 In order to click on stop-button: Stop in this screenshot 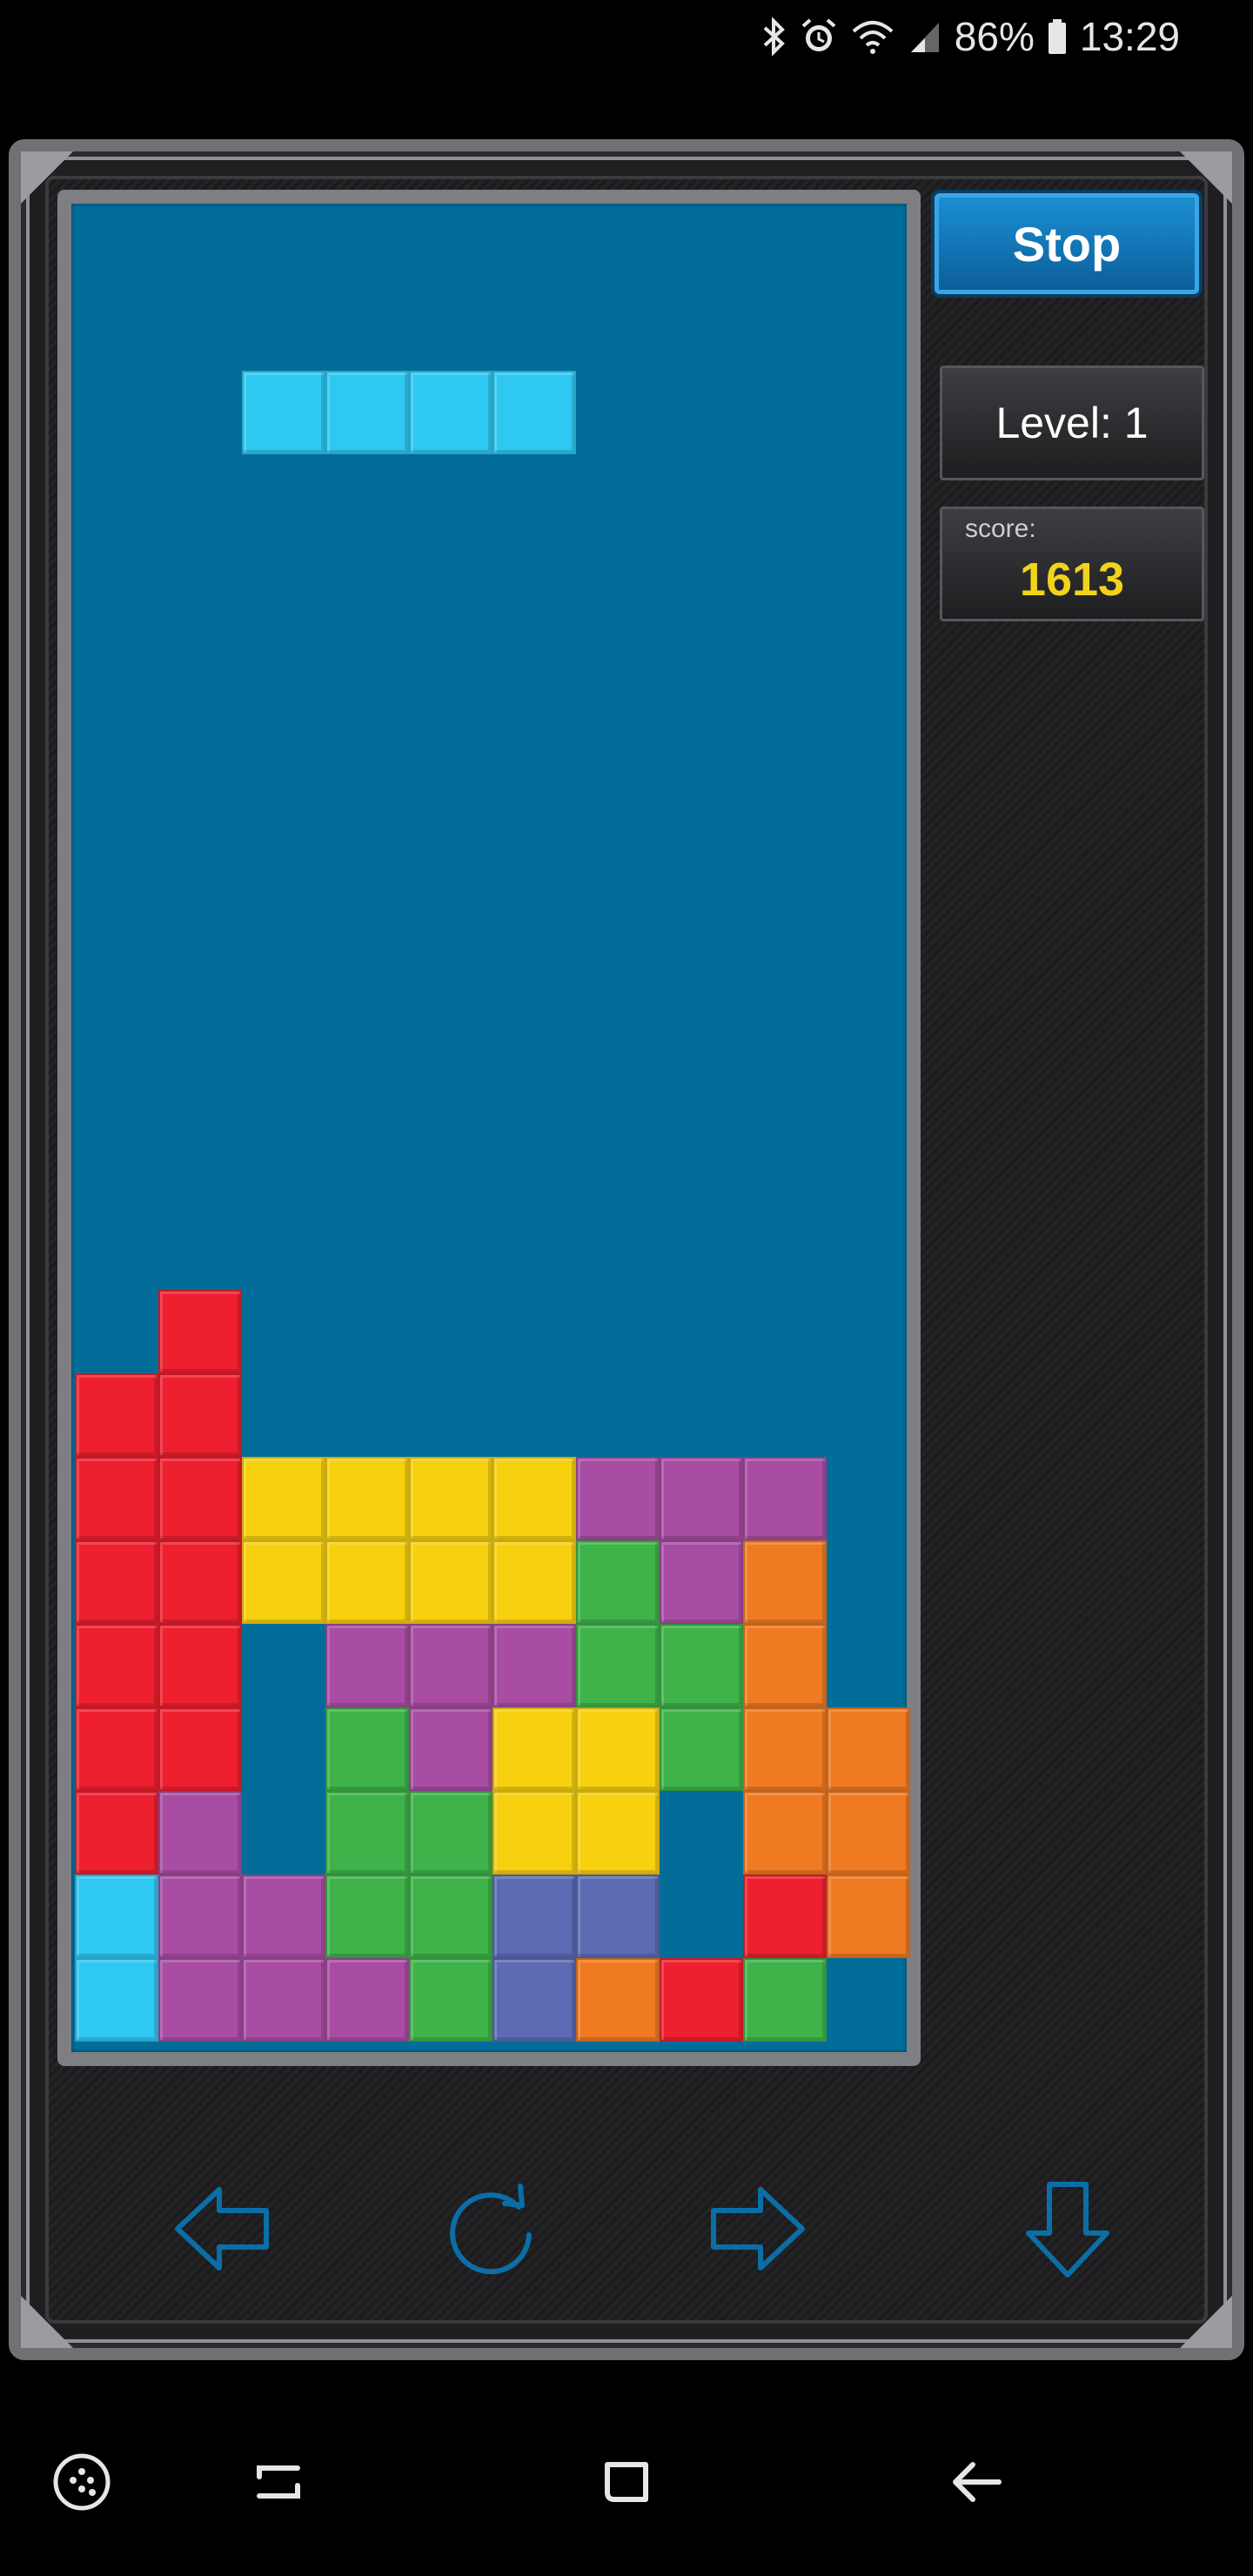, I will do `click(1067, 244)`.